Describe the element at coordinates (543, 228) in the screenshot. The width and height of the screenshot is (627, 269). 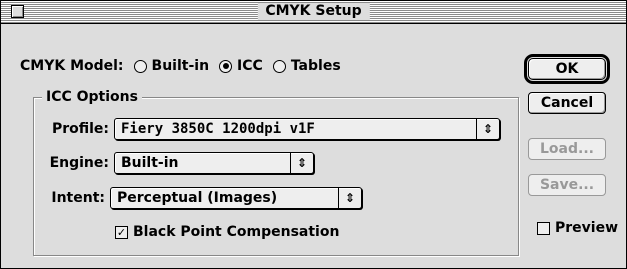
I see `checkbox-unchecked-icon` at that location.